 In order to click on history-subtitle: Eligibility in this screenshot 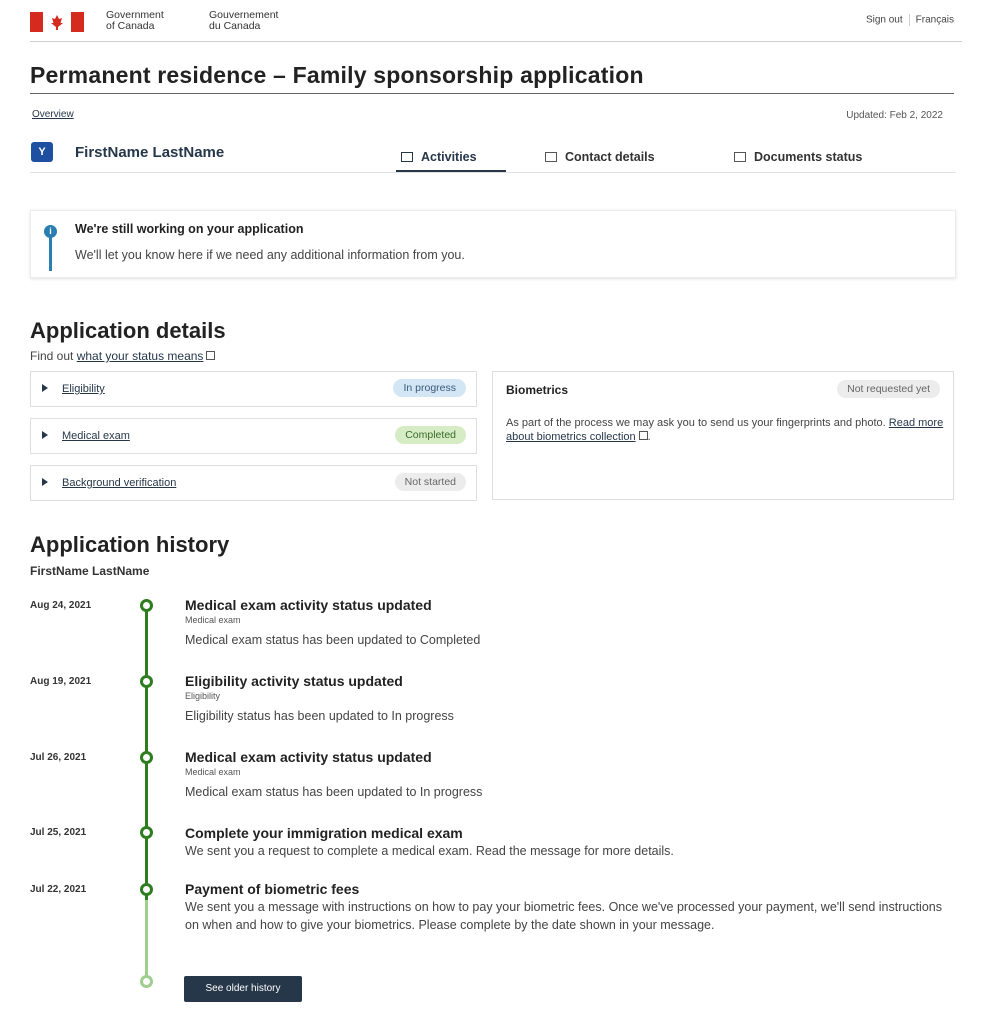, I will do `click(203, 696)`.